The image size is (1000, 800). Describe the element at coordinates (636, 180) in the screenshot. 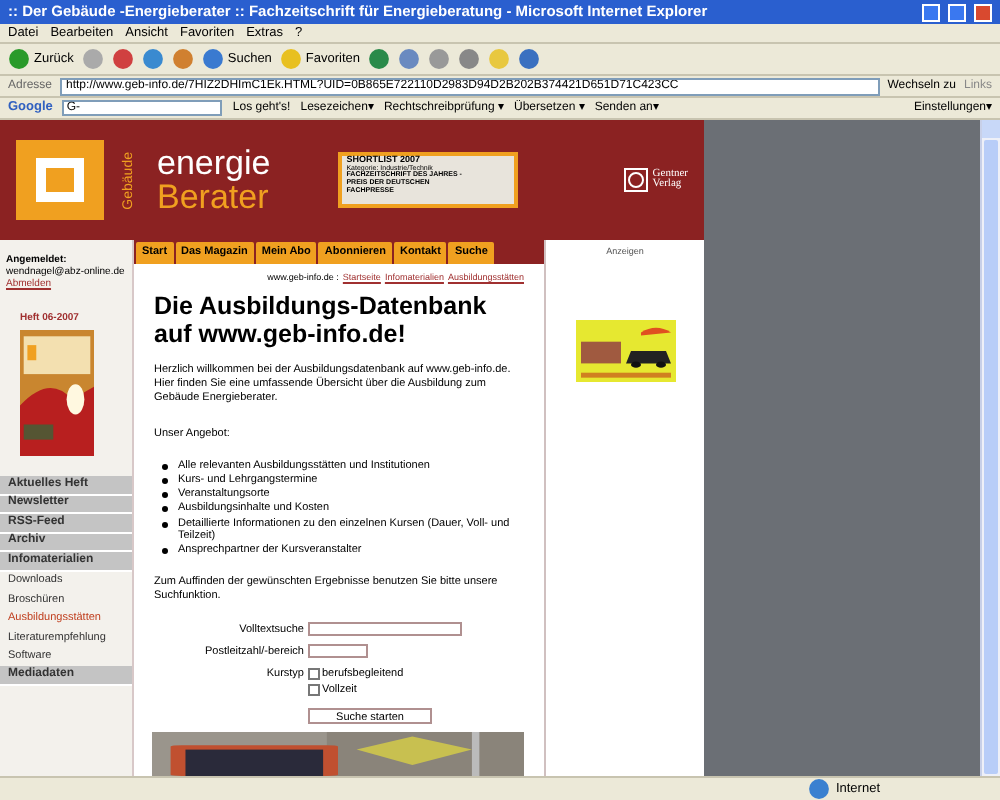

I see `publisher-logo-icon` at that location.